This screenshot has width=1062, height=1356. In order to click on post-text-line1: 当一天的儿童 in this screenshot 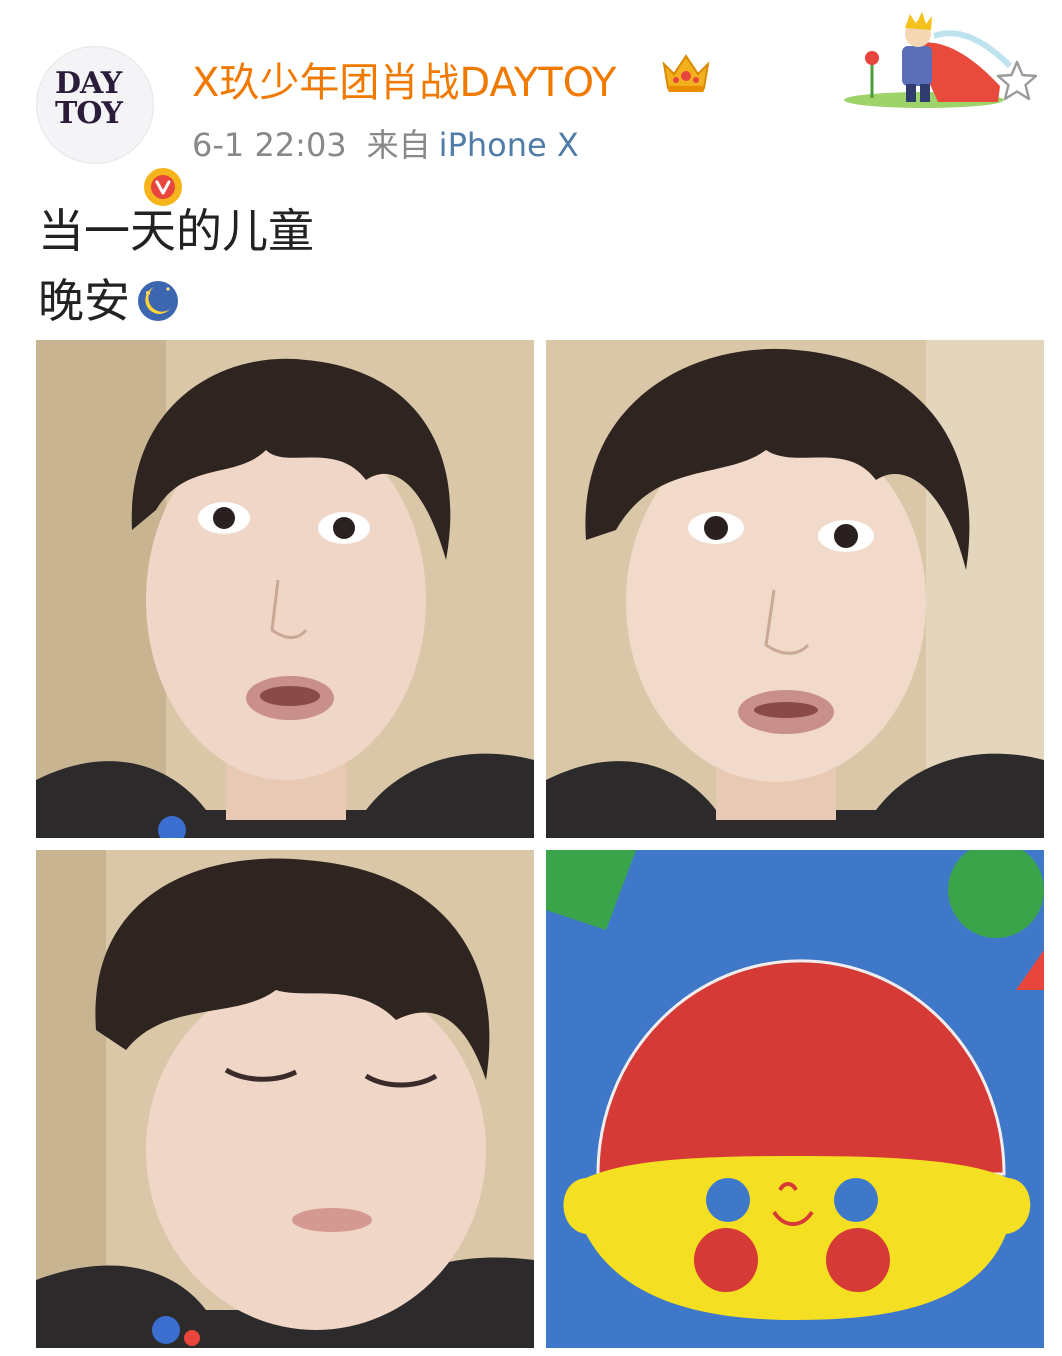, I will do `click(176, 231)`.